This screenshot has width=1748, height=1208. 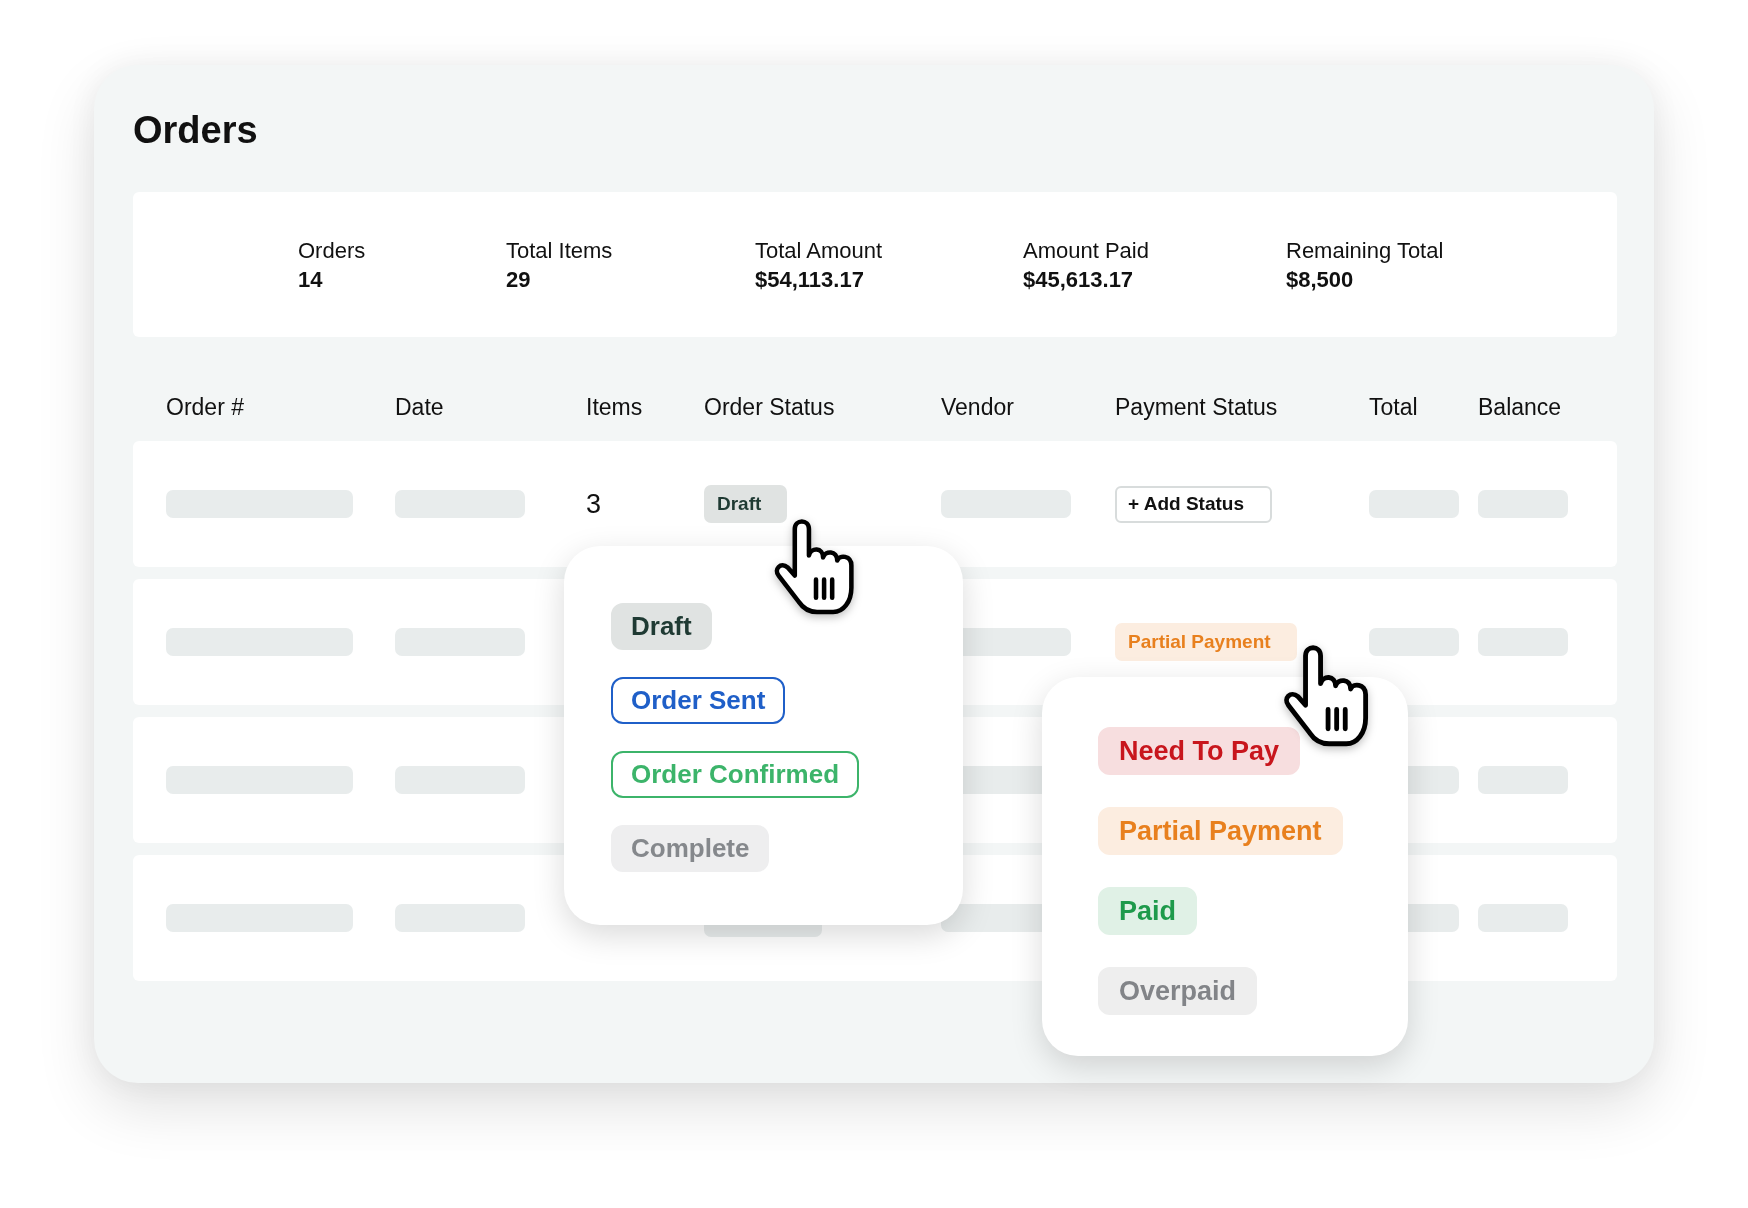 I want to click on status-option: Complete, so click(x=690, y=848).